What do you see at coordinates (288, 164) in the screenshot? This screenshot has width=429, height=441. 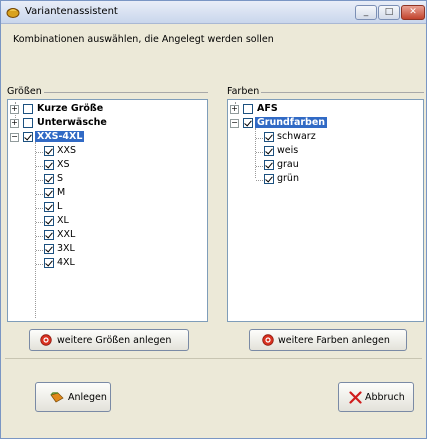 I see `node-label: grau` at bounding box center [288, 164].